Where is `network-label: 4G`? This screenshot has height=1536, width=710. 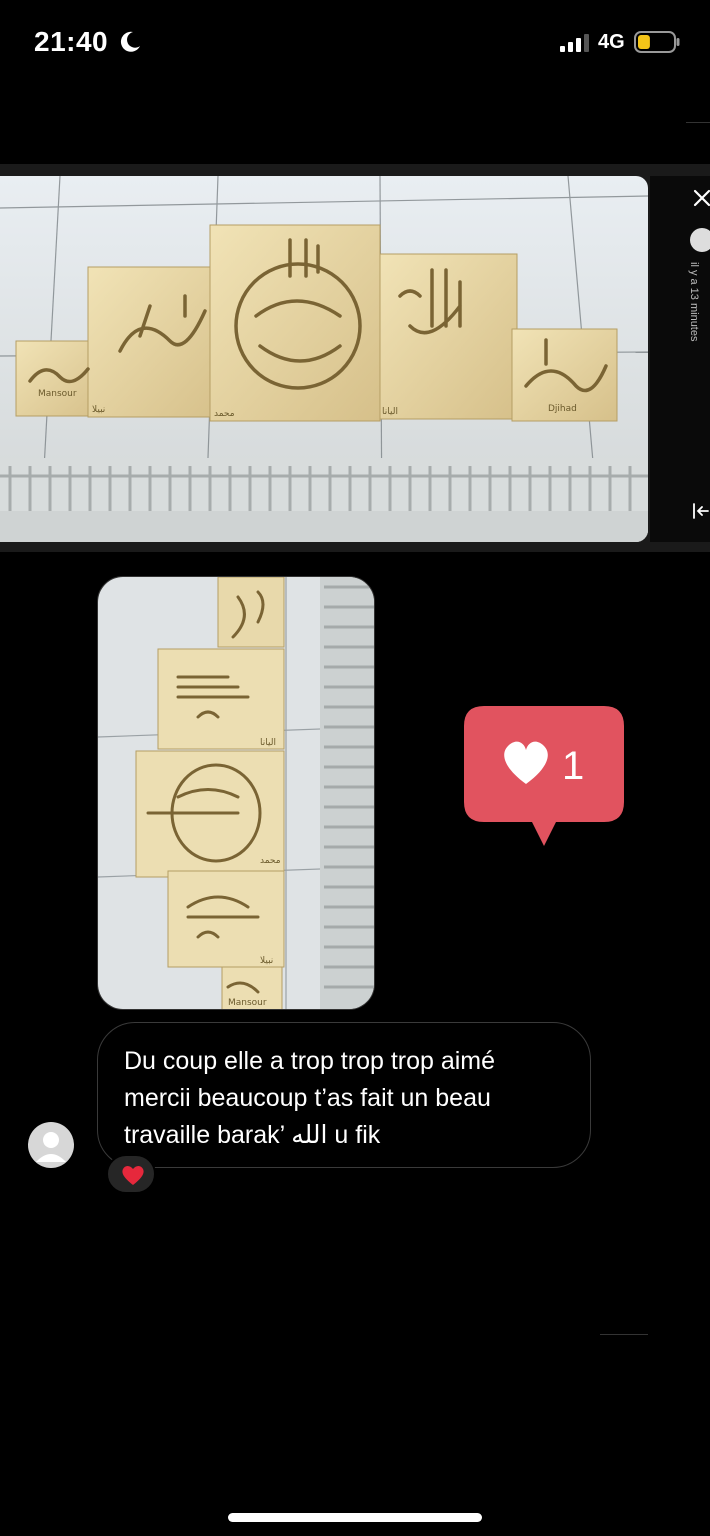
network-label: 4G is located at coordinates (611, 42).